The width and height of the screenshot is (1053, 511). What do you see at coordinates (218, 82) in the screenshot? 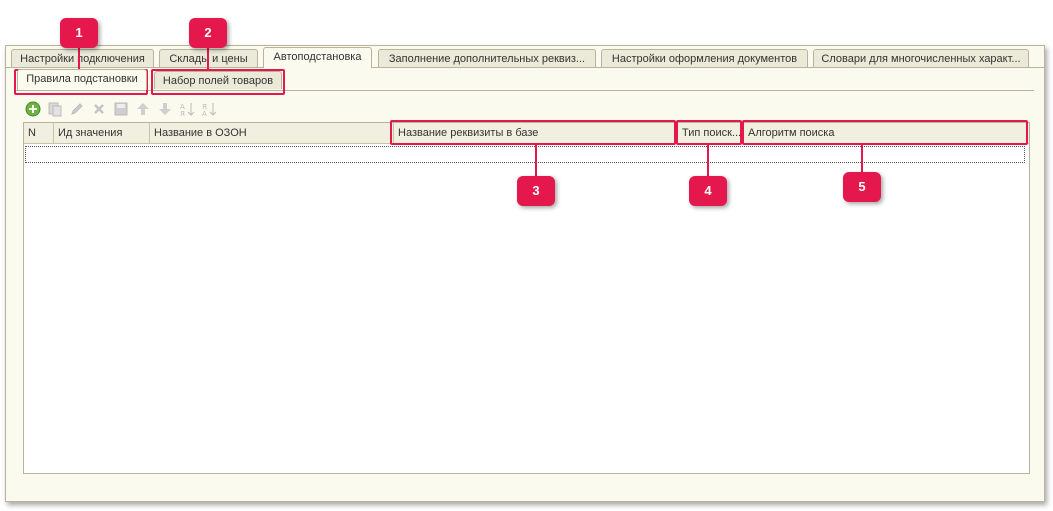
I see `highlight-product-field-set-tab` at bounding box center [218, 82].